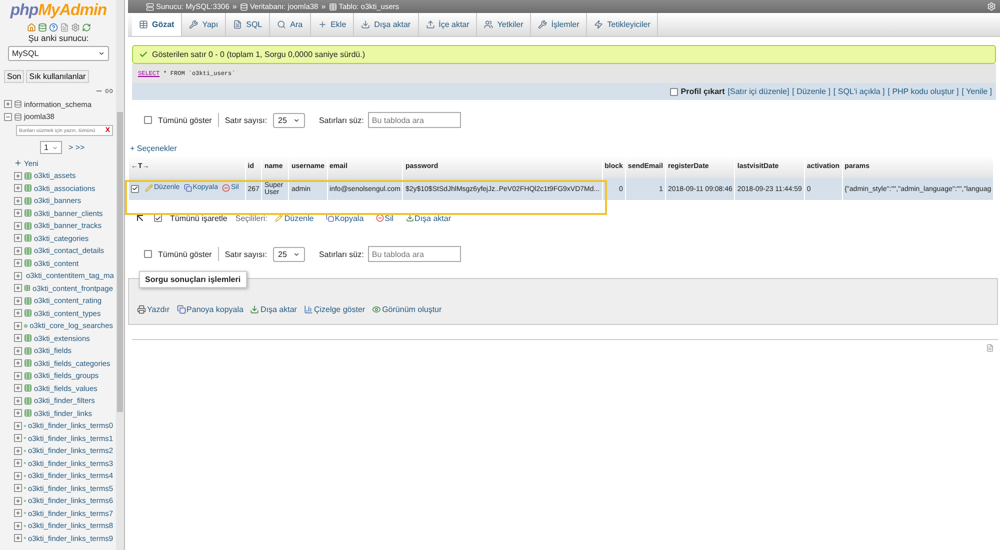  I want to click on collapse-icon, so click(8, 116).